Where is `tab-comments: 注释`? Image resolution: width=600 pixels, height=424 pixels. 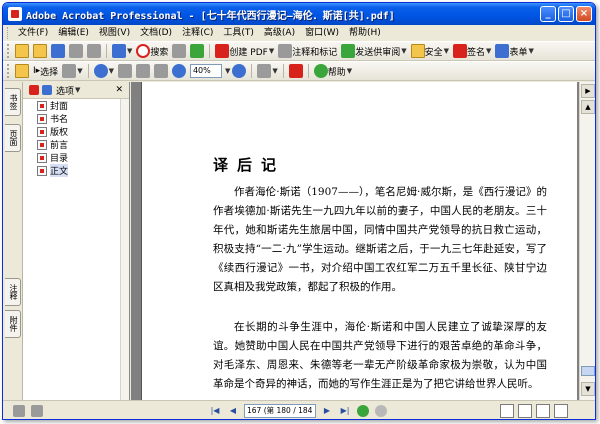 tab-comments: 注释 is located at coordinates (13, 292).